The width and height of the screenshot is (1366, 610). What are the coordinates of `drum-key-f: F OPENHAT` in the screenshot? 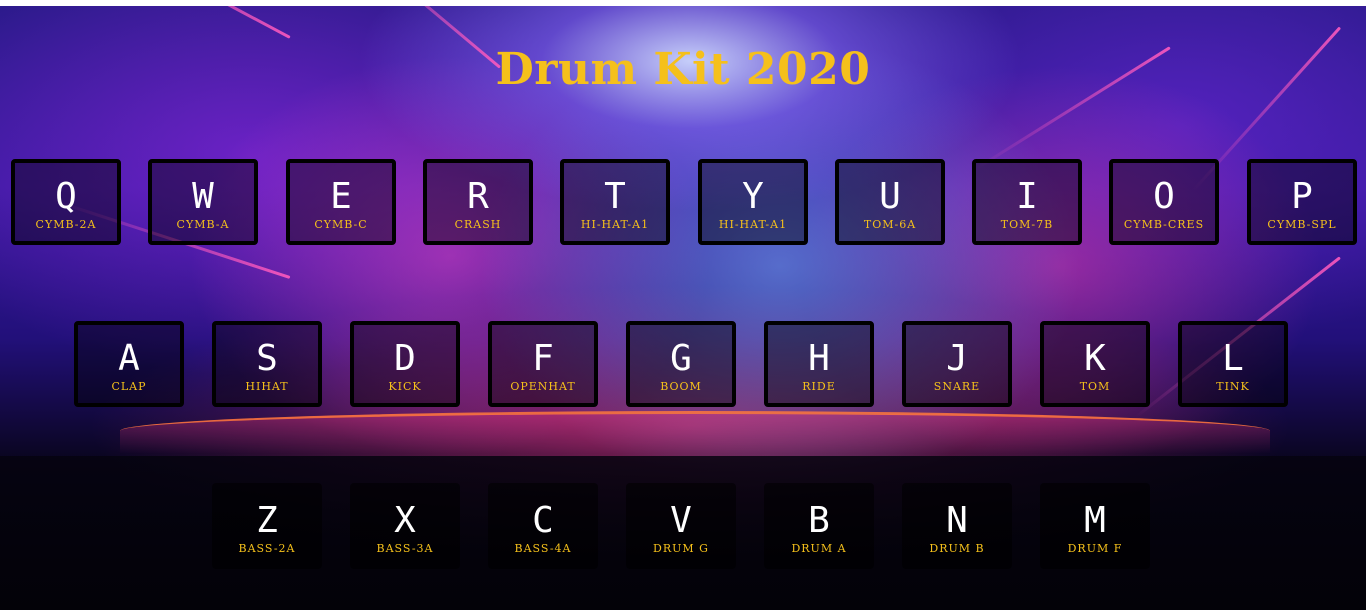 It's located at (543, 364).